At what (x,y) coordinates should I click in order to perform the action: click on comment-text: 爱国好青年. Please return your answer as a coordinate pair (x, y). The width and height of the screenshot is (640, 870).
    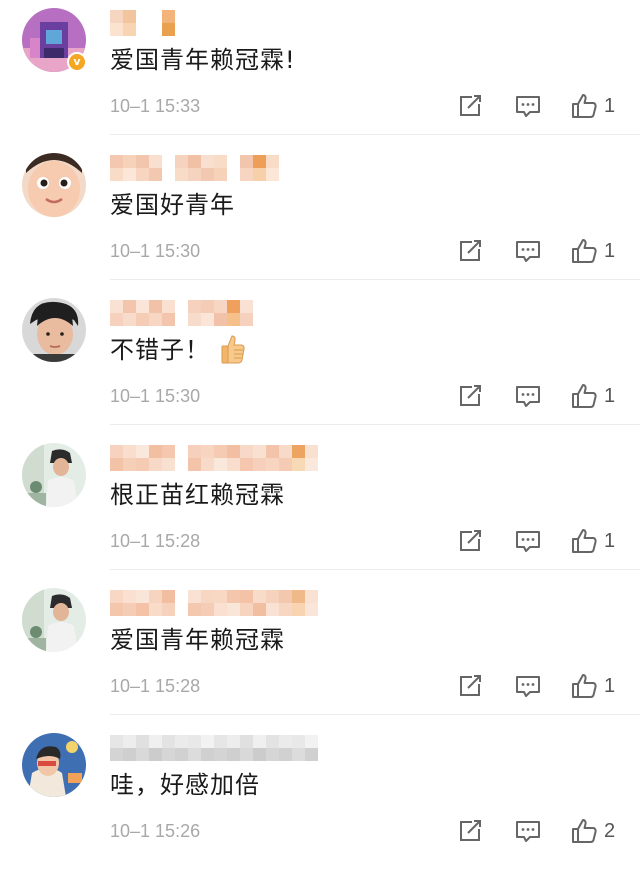
    Looking at the image, I should click on (172, 205).